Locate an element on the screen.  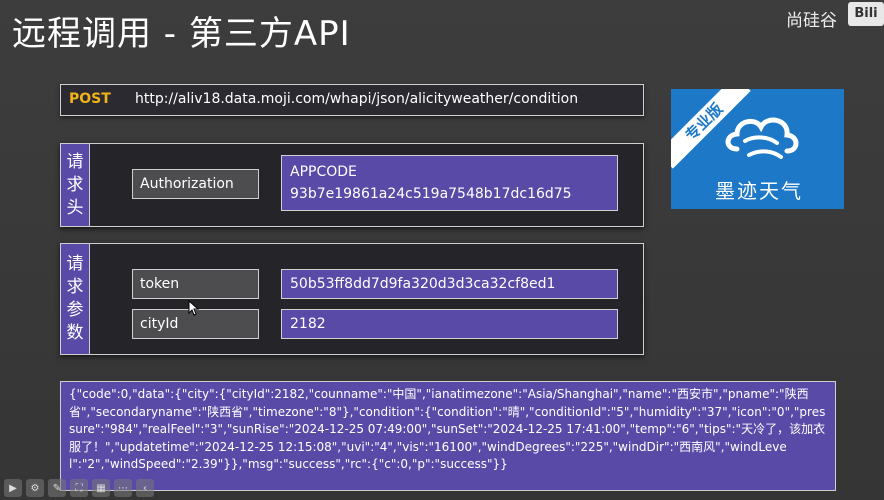
header-value-authorization: APPCODE 93b7e19861a24c519a7548b17dc16d75 is located at coordinates (449, 183).